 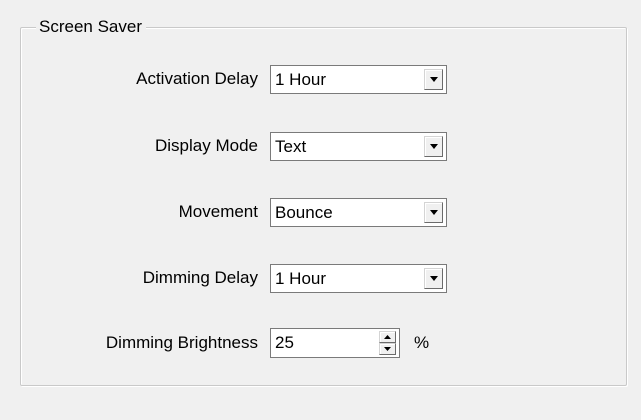 I want to click on dimming-delay-value: 1 Hour, so click(x=301, y=278).